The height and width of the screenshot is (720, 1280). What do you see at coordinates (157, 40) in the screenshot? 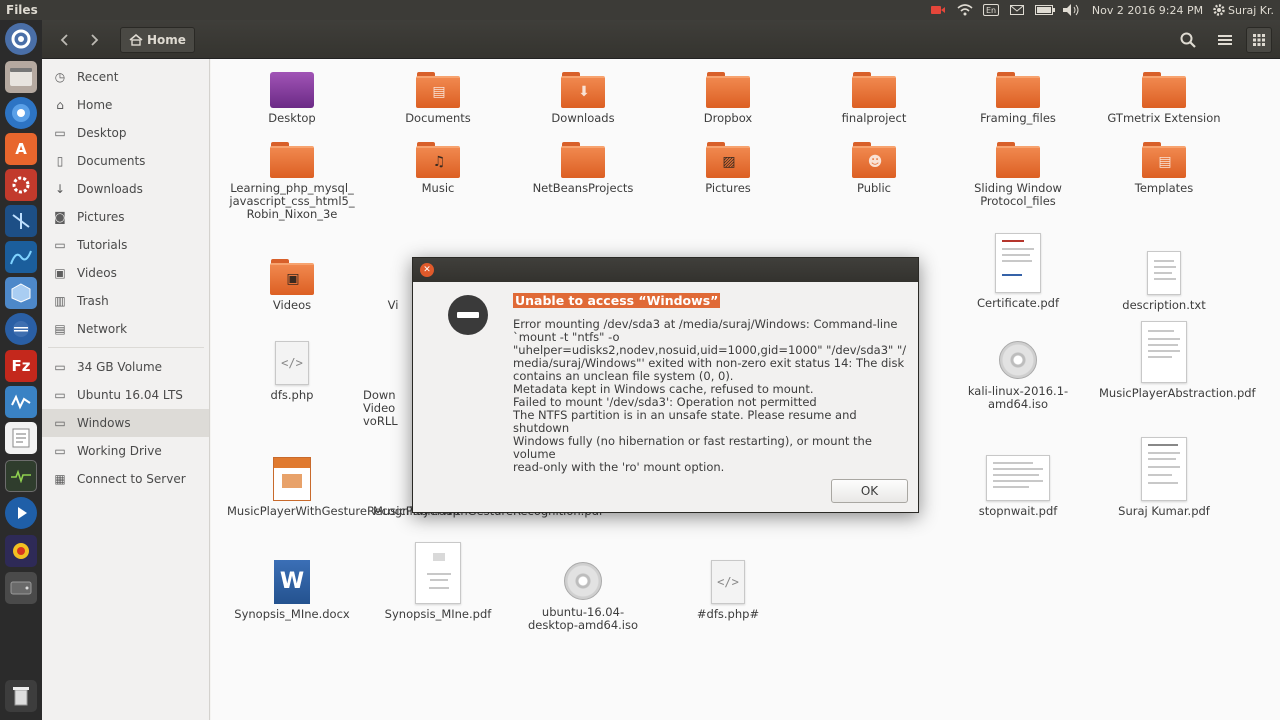
I see `path-home-button: Home` at bounding box center [157, 40].